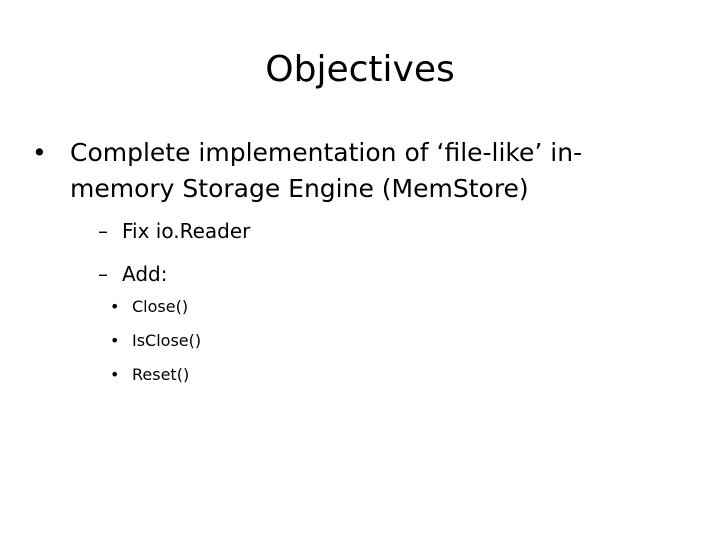 The image size is (720, 540). Describe the element at coordinates (145, 274) in the screenshot. I see `sub-bullet-text: Add:` at that location.